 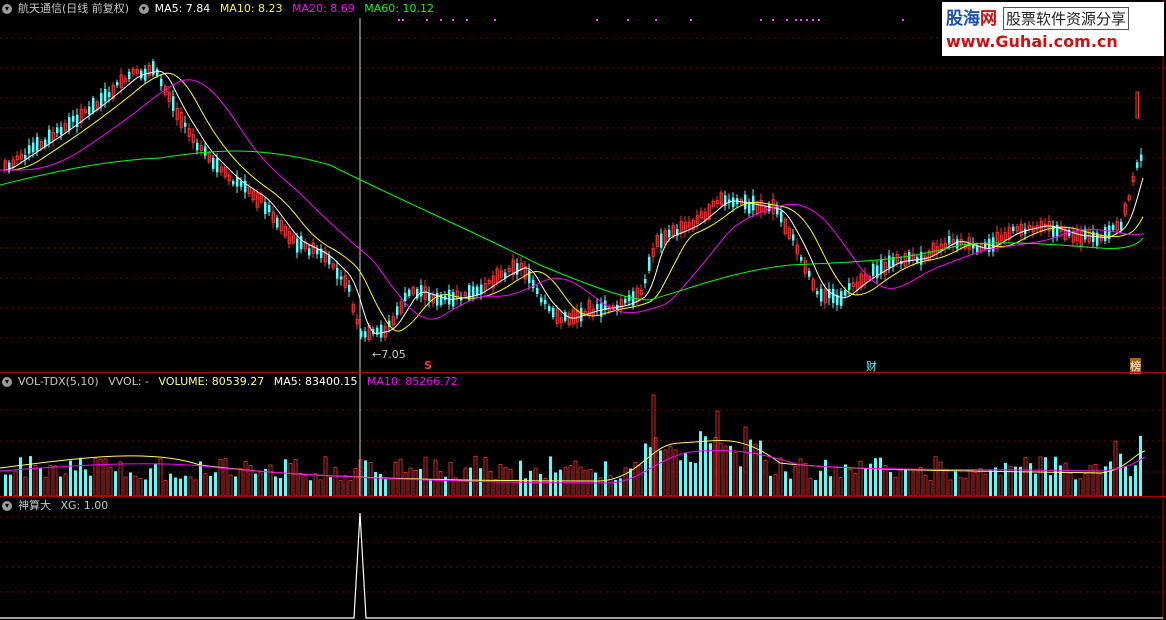 What do you see at coordinates (428, 365) in the screenshot?
I see `signal-s-marker: S` at bounding box center [428, 365].